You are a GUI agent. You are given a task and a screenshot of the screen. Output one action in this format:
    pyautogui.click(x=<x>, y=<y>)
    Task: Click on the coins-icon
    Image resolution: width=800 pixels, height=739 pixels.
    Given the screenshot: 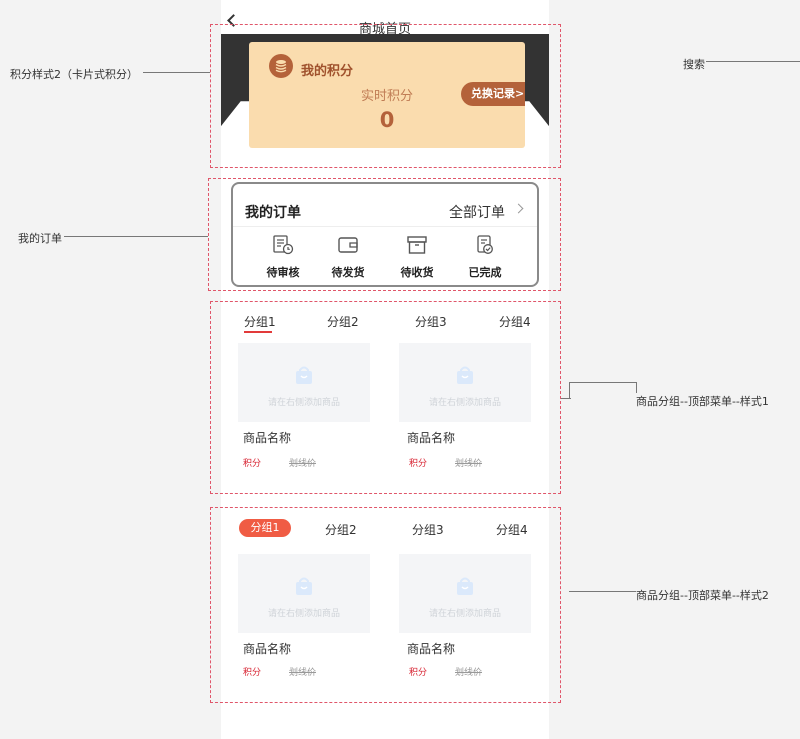 What is the action you would take?
    pyautogui.click(x=281, y=66)
    